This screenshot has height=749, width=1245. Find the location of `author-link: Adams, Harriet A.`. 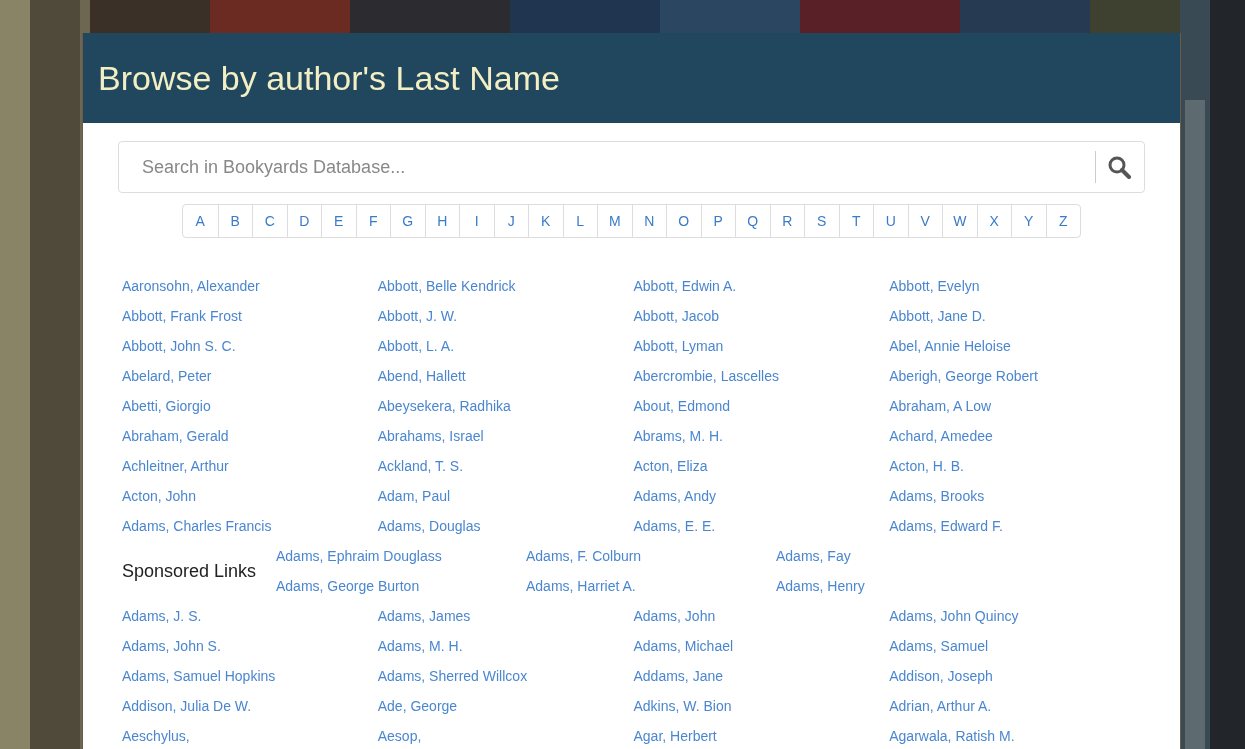

author-link: Adams, Harriet A. is located at coordinates (581, 586).